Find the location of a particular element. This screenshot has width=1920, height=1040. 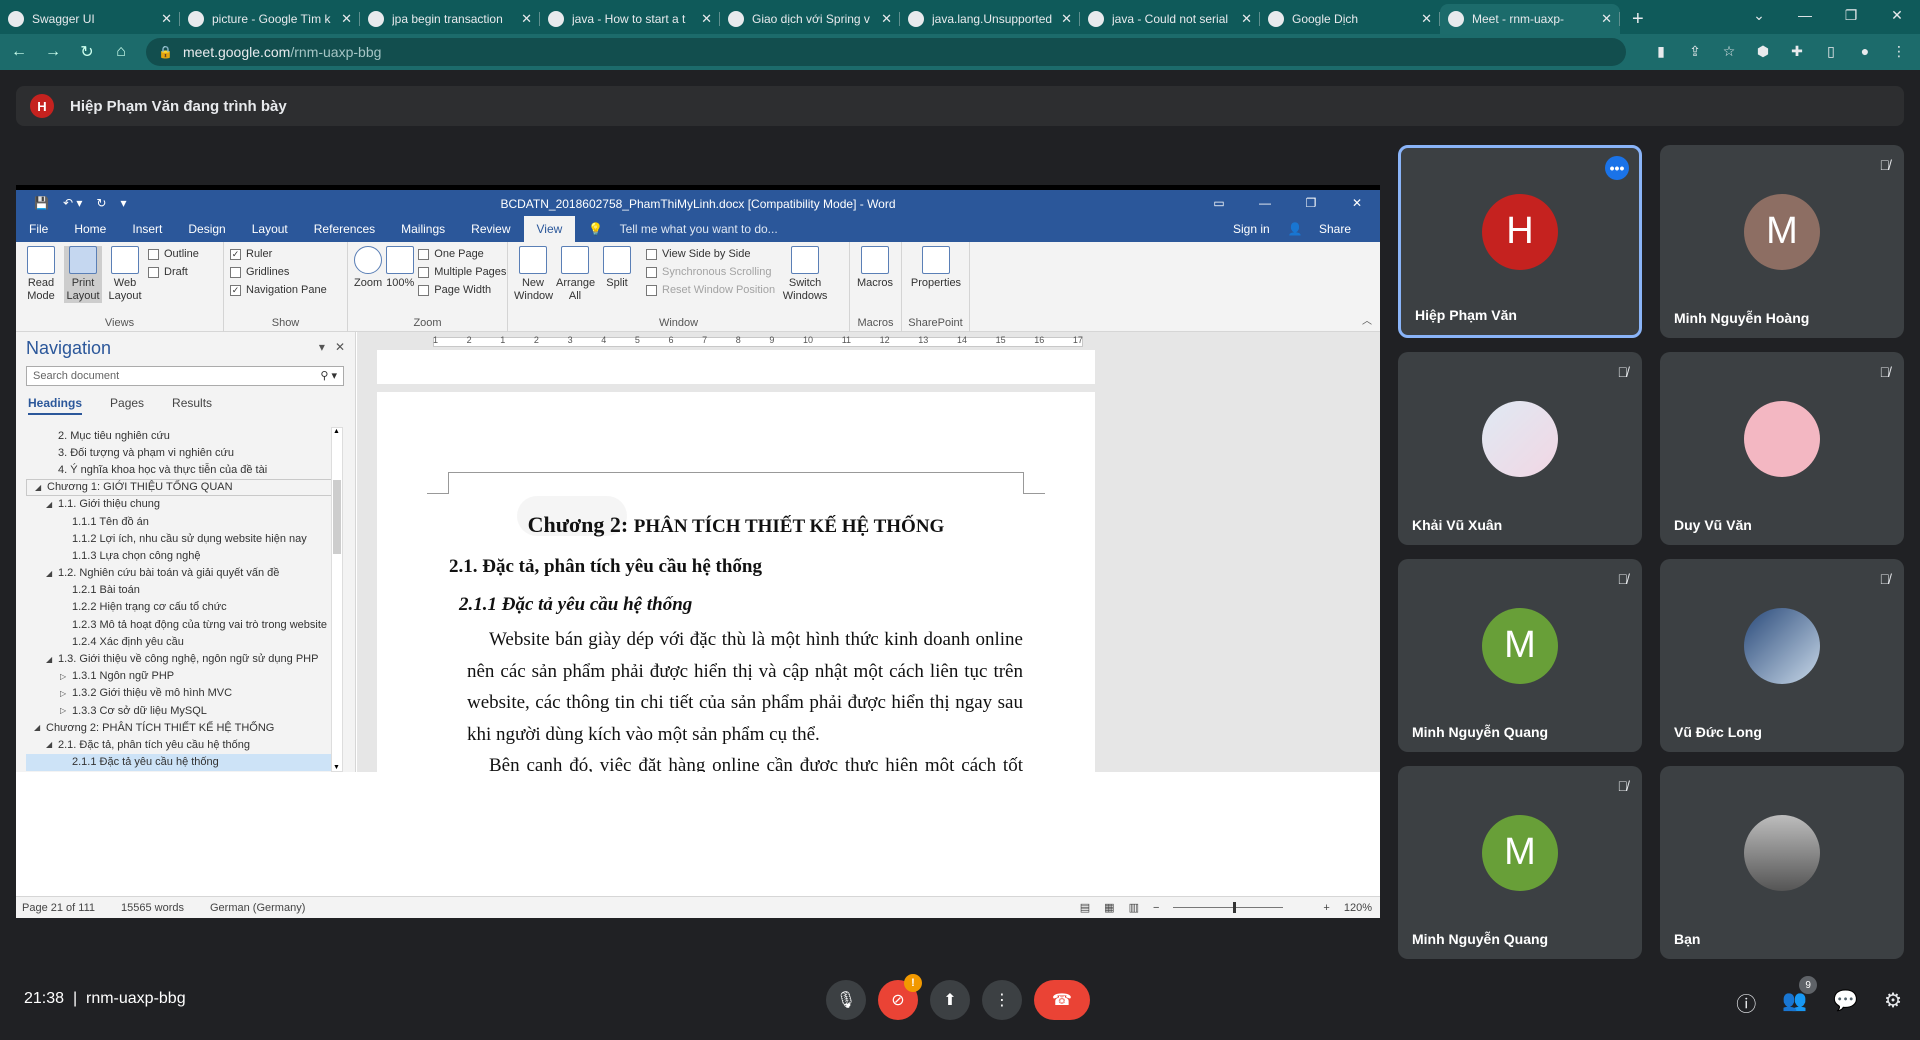

ribbon-tab-mailings: Mailings is located at coordinates (423, 232).